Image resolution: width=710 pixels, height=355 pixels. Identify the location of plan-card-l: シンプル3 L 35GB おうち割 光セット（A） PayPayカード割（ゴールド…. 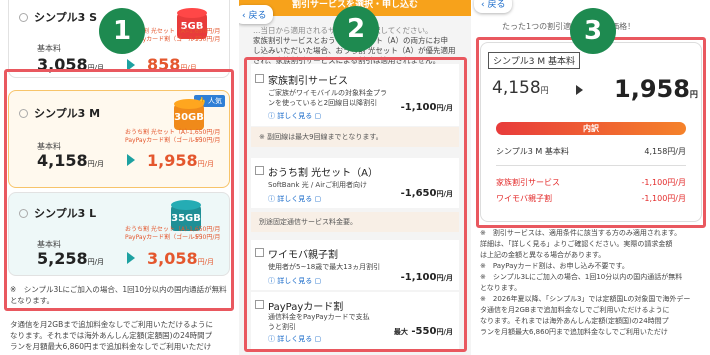
(119, 234).